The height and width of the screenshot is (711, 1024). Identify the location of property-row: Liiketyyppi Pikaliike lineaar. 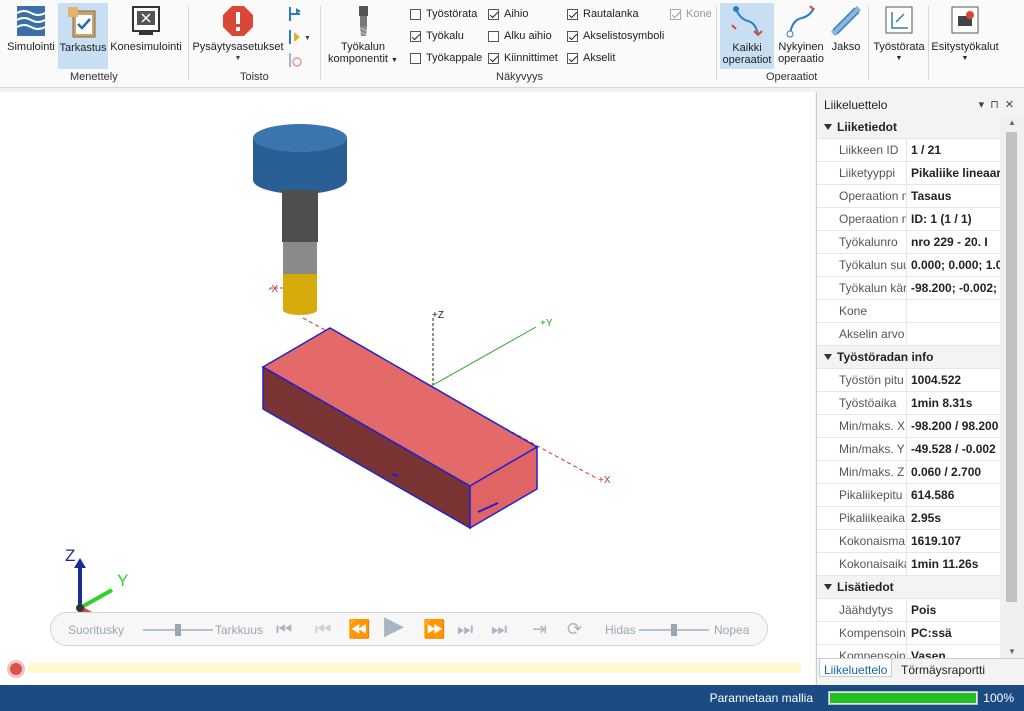
(909, 173).